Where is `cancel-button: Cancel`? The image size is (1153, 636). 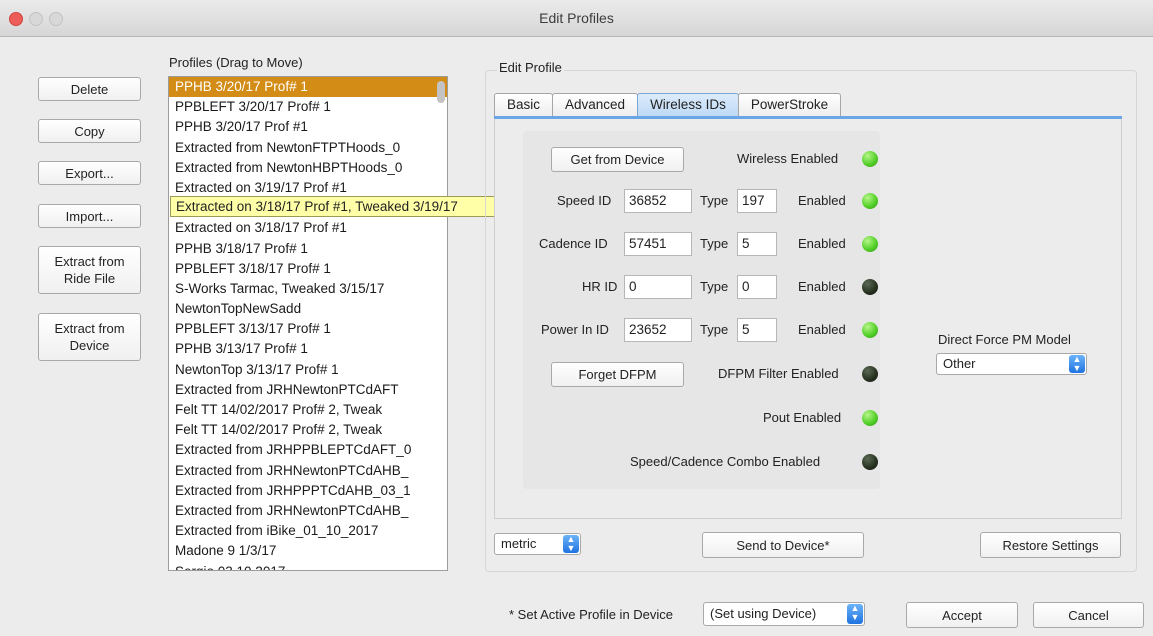 cancel-button: Cancel is located at coordinates (1088, 615).